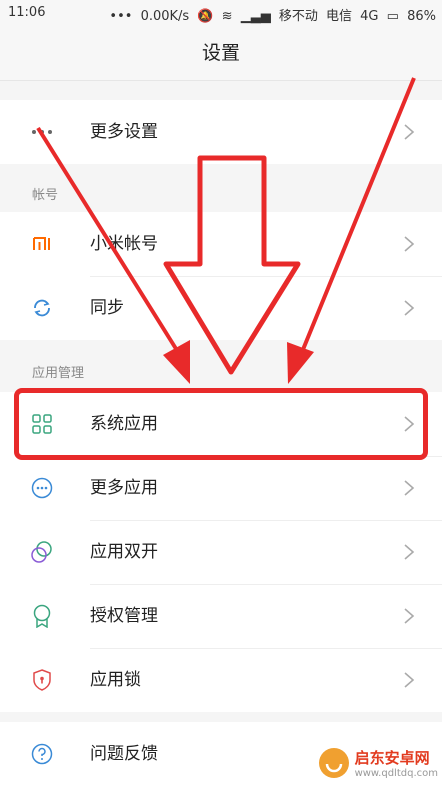 The image size is (442, 788). What do you see at coordinates (221, 244) in the screenshot?
I see `list-item-mi-account: 小米帐号` at bounding box center [221, 244].